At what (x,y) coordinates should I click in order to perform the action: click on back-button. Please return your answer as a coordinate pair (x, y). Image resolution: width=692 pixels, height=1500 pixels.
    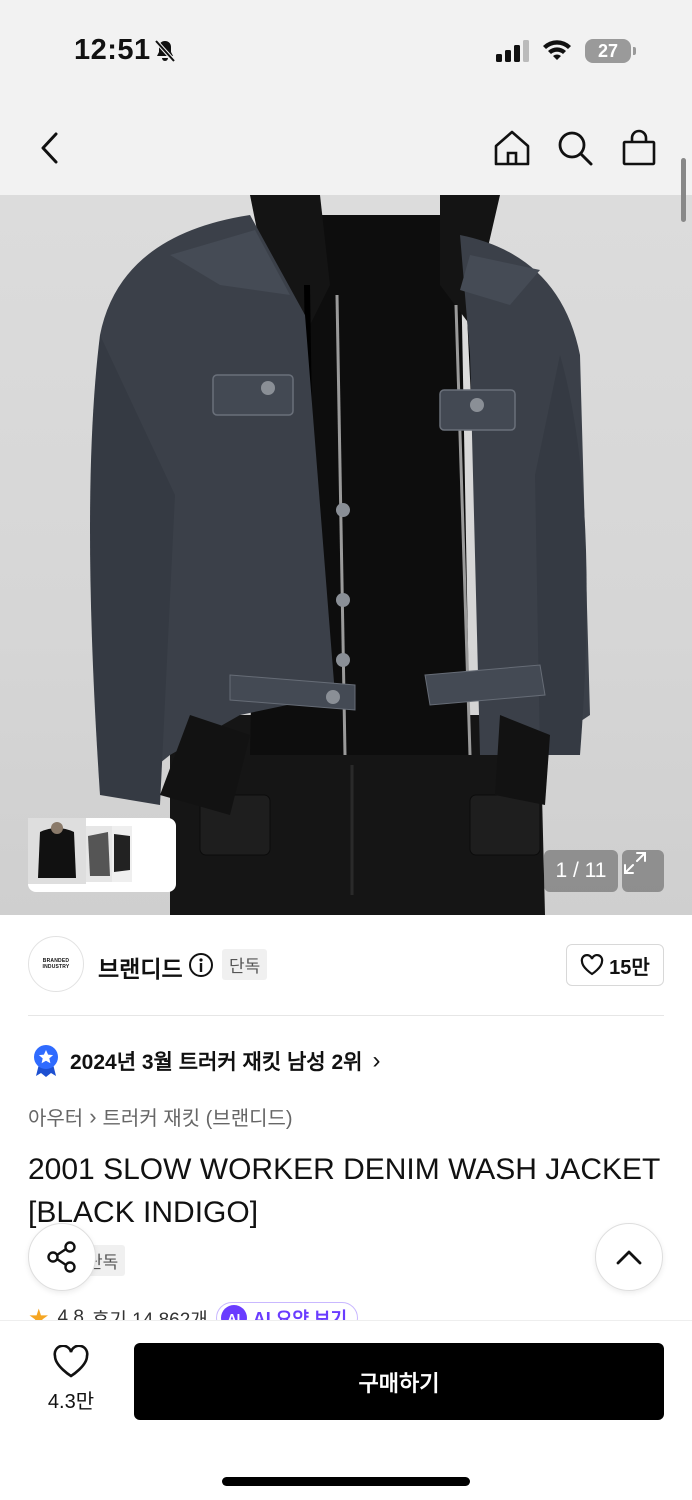
    Looking at the image, I should click on (50, 148).